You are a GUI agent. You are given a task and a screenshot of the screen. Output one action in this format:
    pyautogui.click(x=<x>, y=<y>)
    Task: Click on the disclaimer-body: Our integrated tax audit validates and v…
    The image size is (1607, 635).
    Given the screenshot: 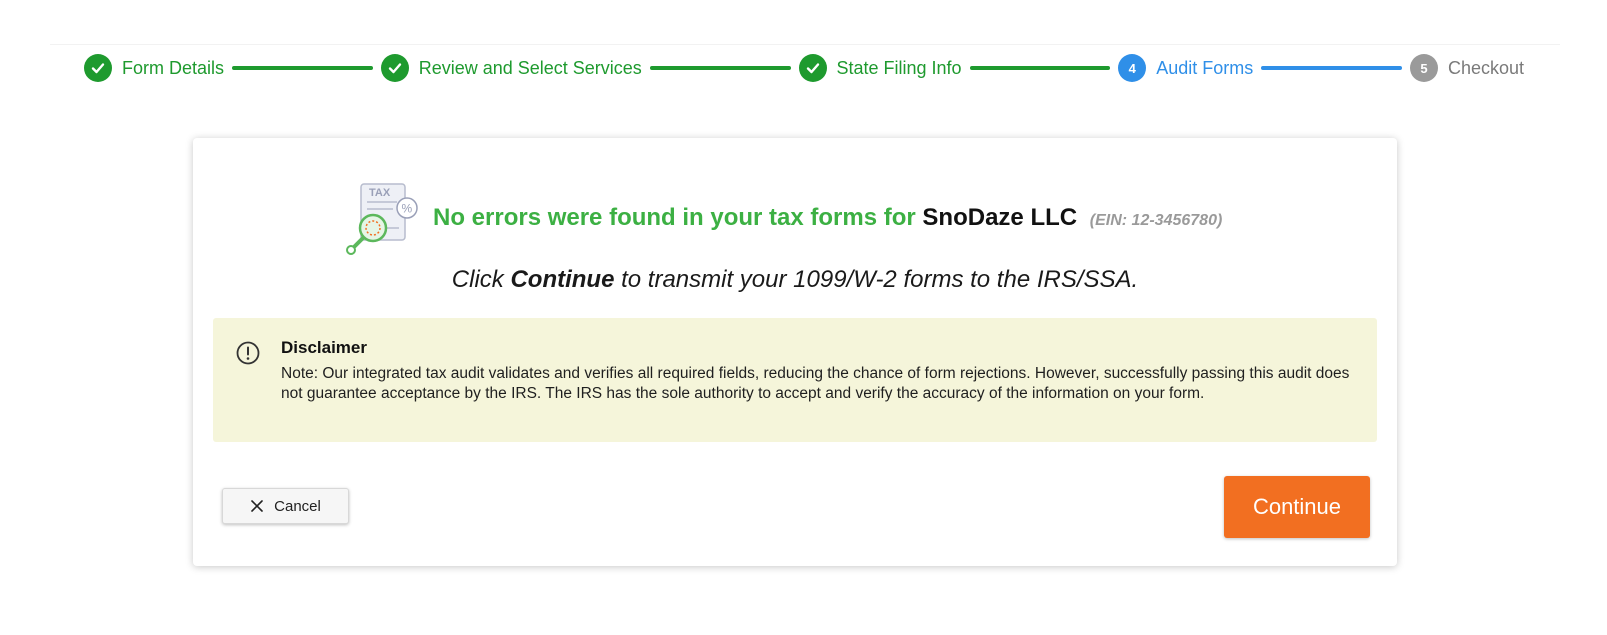 What is the action you would take?
    pyautogui.click(x=815, y=383)
    